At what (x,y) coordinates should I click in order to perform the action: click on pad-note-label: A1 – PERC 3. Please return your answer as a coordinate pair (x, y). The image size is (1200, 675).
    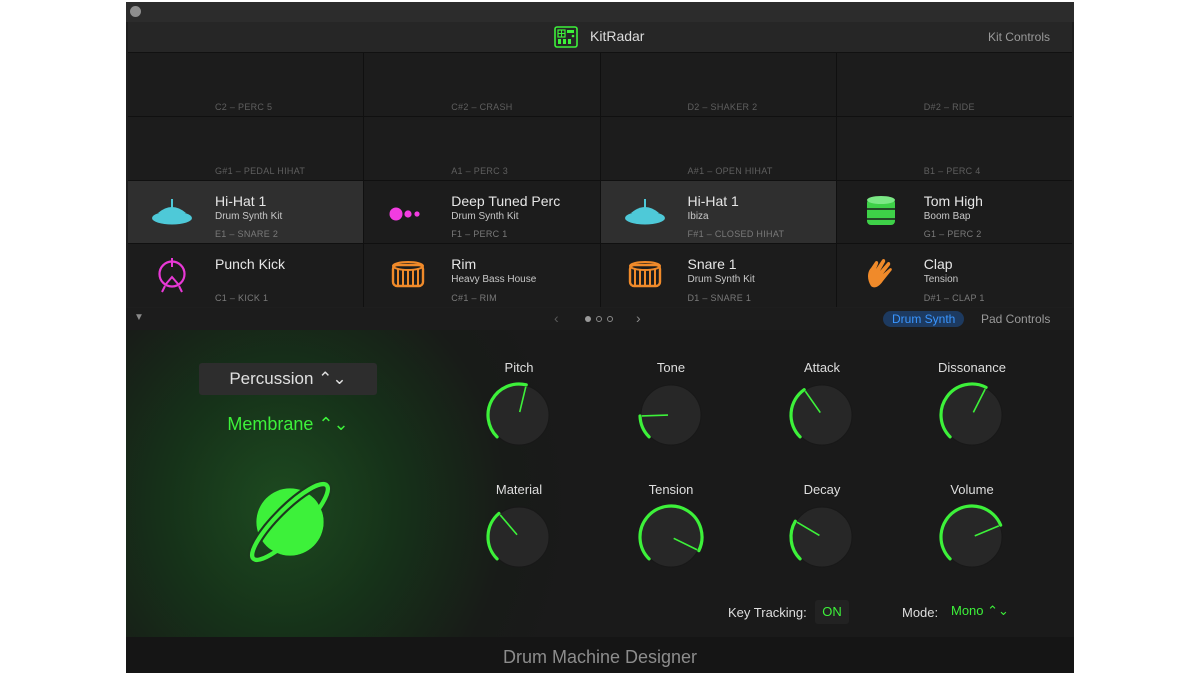
    Looking at the image, I should click on (480, 170).